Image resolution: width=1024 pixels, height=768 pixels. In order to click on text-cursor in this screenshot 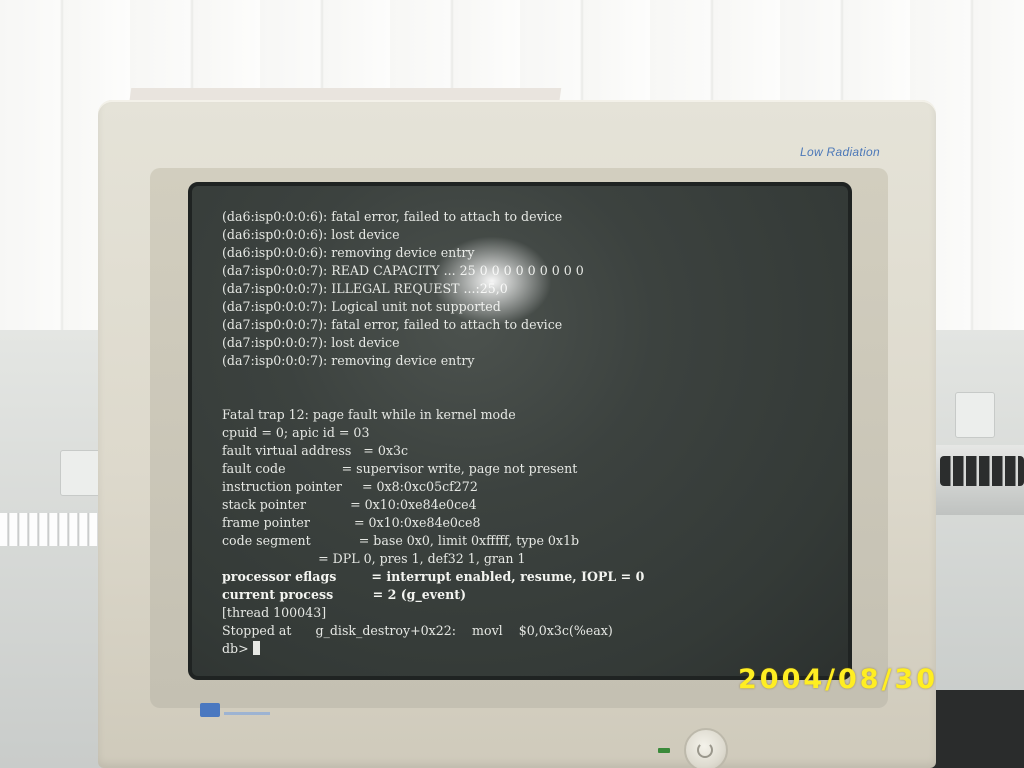, I will do `click(256, 648)`.